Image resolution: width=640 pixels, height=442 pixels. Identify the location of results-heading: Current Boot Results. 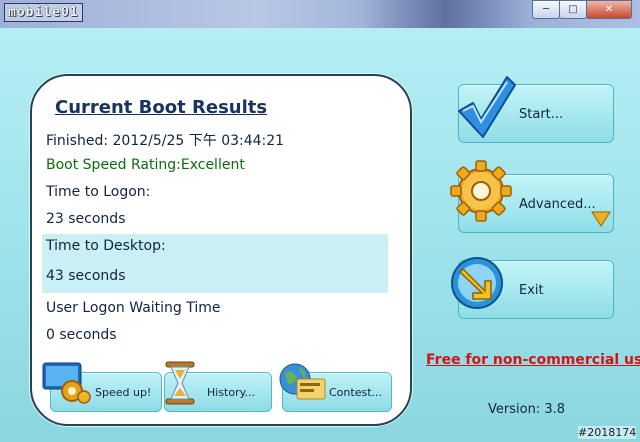
(161, 107).